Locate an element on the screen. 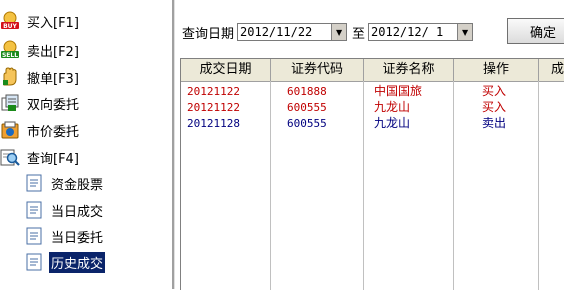  sidebar-item-label: 查询[F4] is located at coordinates (53, 159).